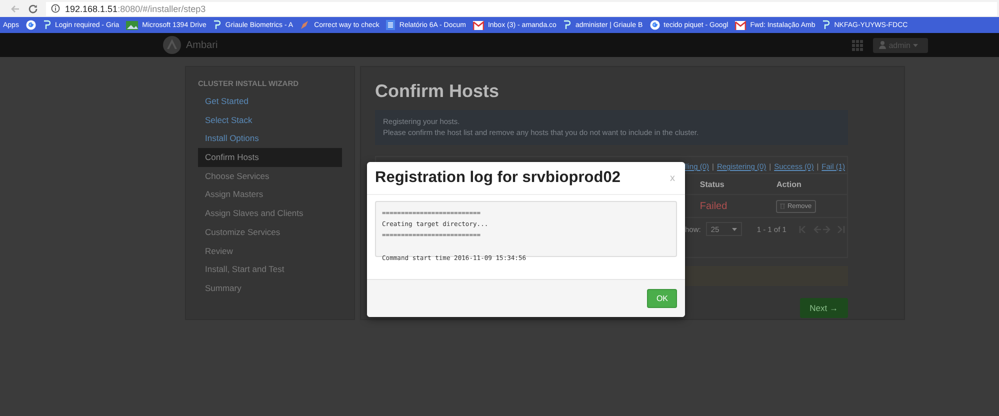 Image resolution: width=999 pixels, height=416 pixels. What do you see at coordinates (783, 206) in the screenshot?
I see `trash-icon` at bounding box center [783, 206].